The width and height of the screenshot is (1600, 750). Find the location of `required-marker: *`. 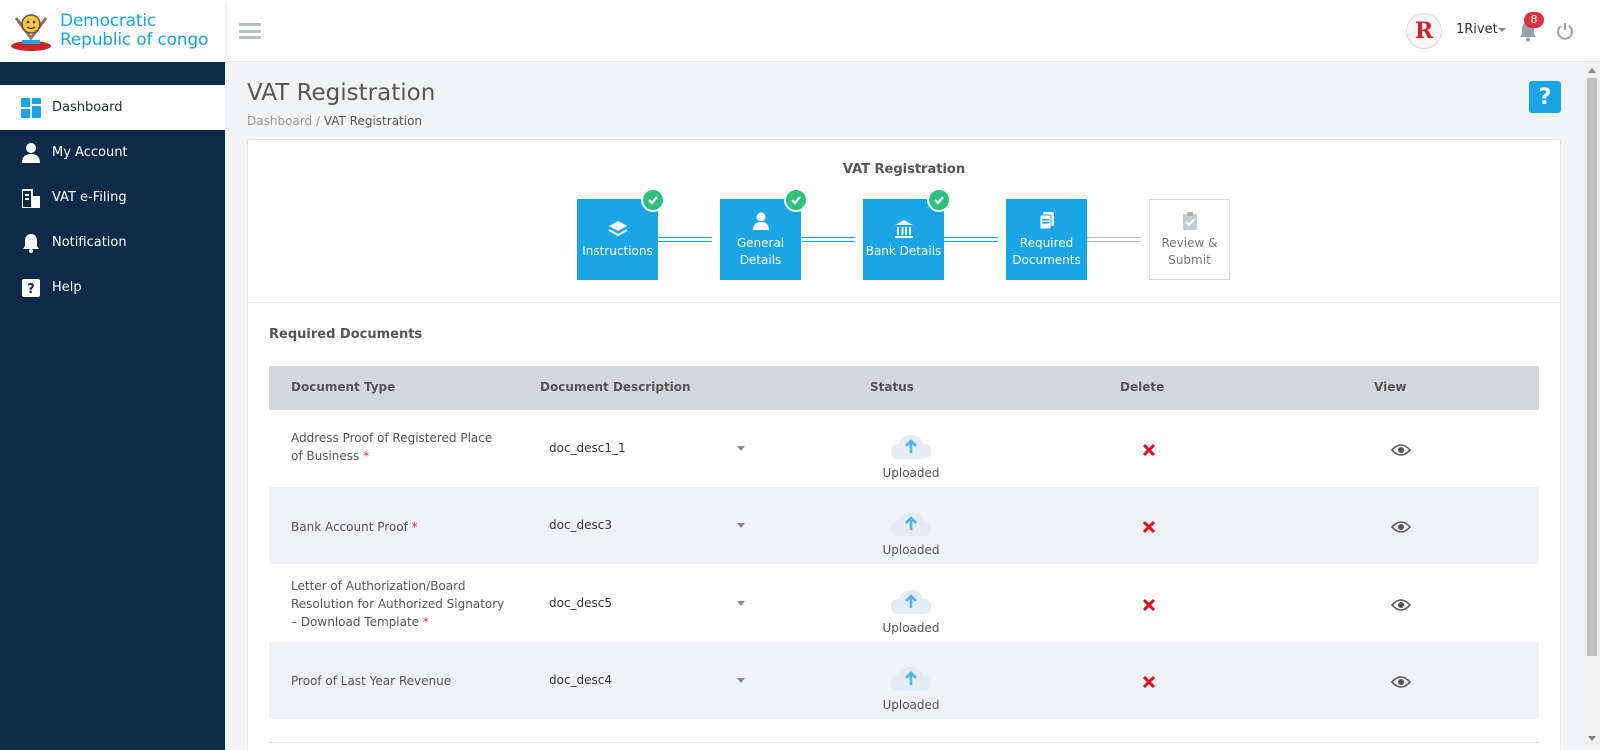

required-marker: * is located at coordinates (366, 456).